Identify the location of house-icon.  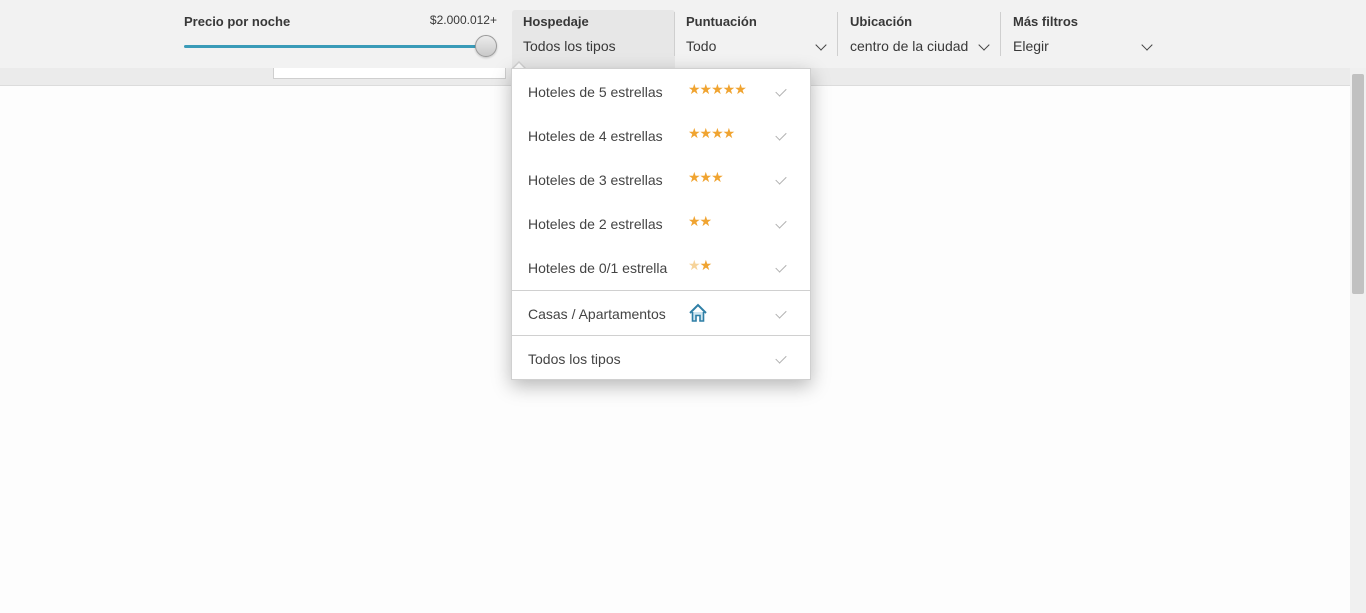
(698, 312).